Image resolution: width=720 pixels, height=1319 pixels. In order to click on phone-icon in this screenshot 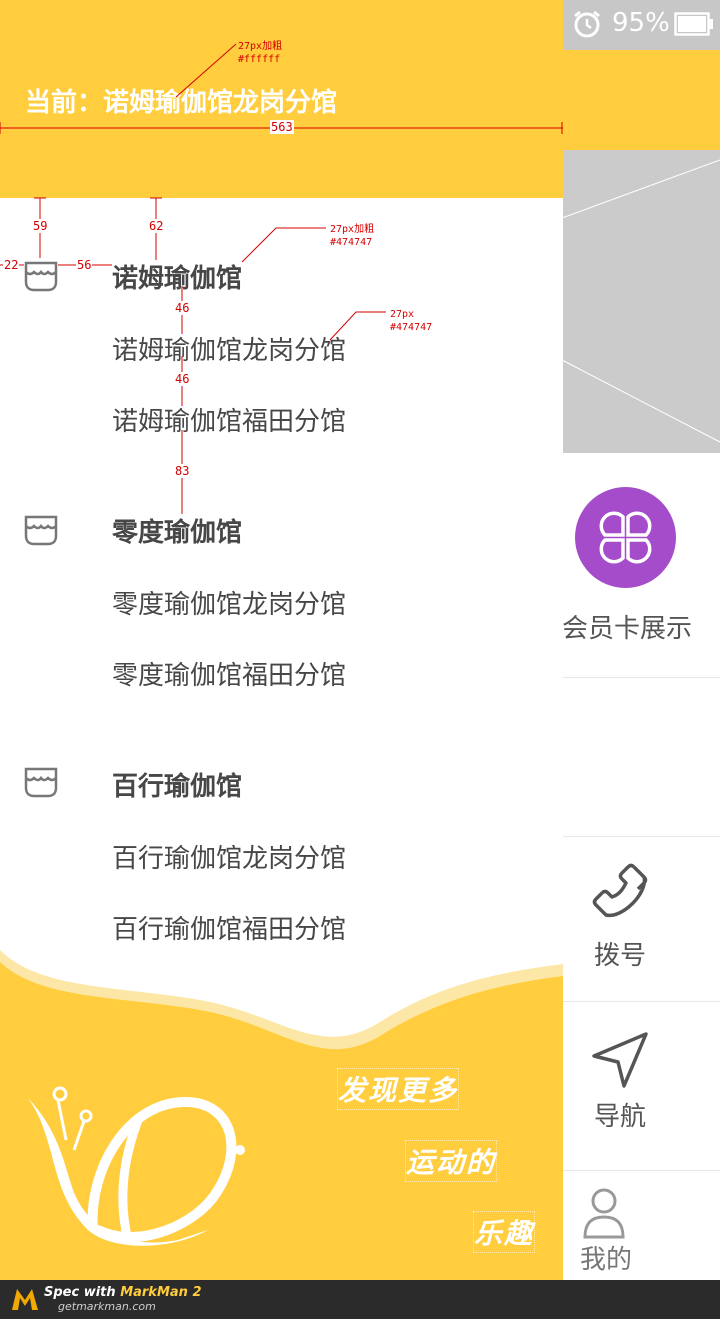, I will do `click(620, 890)`.